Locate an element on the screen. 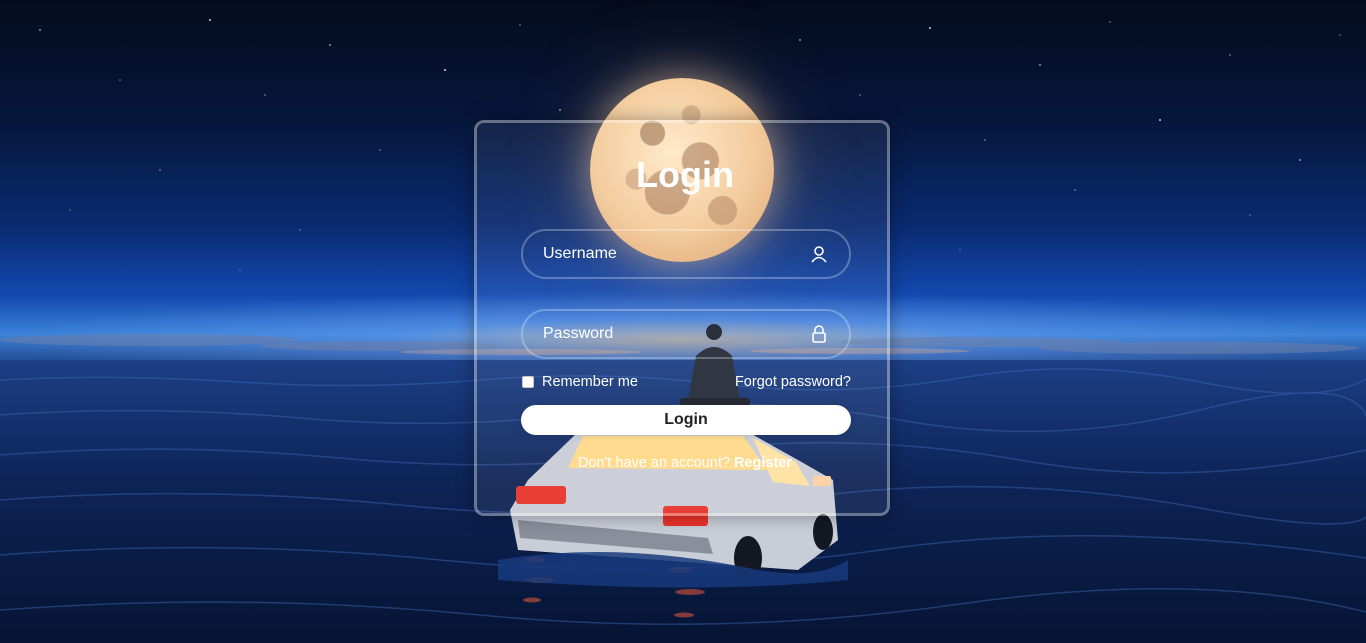  register-row: Don't have an account? Register is located at coordinates (685, 463).